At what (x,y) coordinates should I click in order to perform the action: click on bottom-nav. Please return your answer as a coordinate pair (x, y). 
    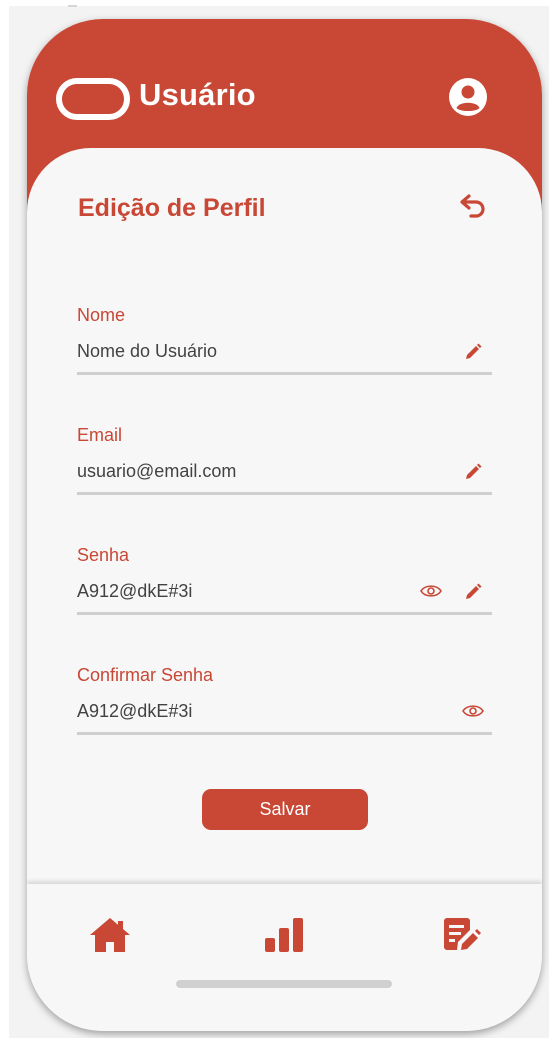
    Looking at the image, I should click on (284, 957).